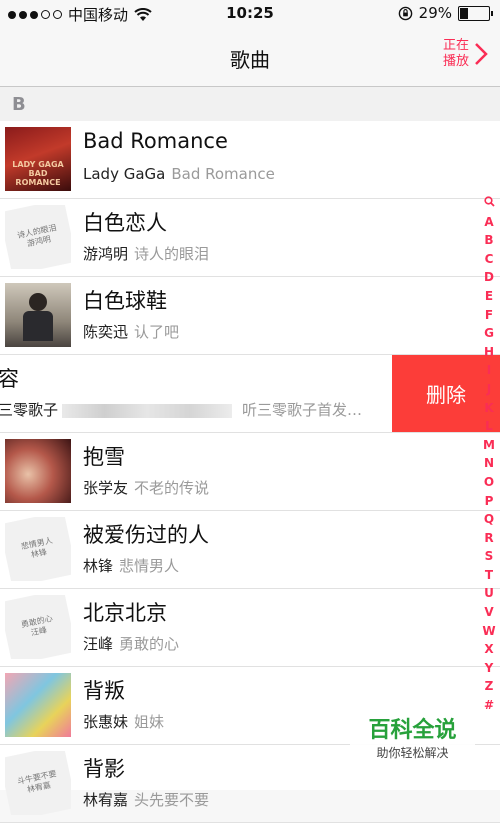 The height and width of the screenshot is (823, 500). What do you see at coordinates (489, 352) in the screenshot?
I see `index-letter: H` at bounding box center [489, 352].